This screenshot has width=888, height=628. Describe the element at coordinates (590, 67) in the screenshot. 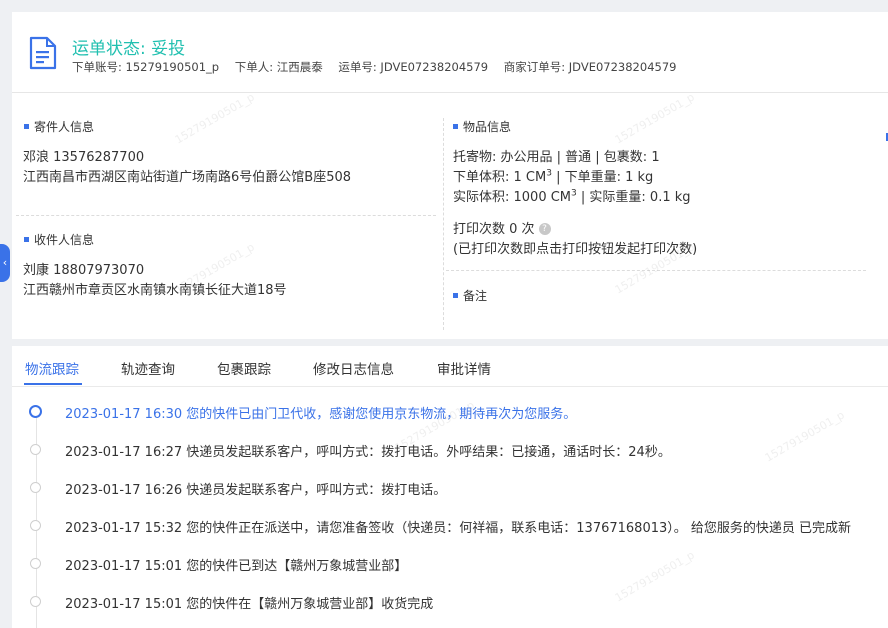

I see `merchant-order-number: 商家订单号: JDVE07238204579` at that location.